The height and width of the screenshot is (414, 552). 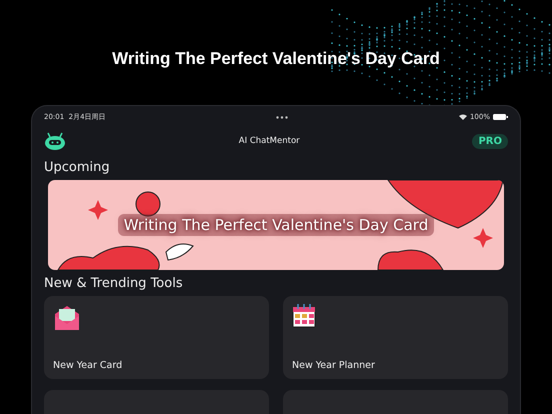 What do you see at coordinates (156, 337) in the screenshot?
I see `tool-card: New Year Card` at bounding box center [156, 337].